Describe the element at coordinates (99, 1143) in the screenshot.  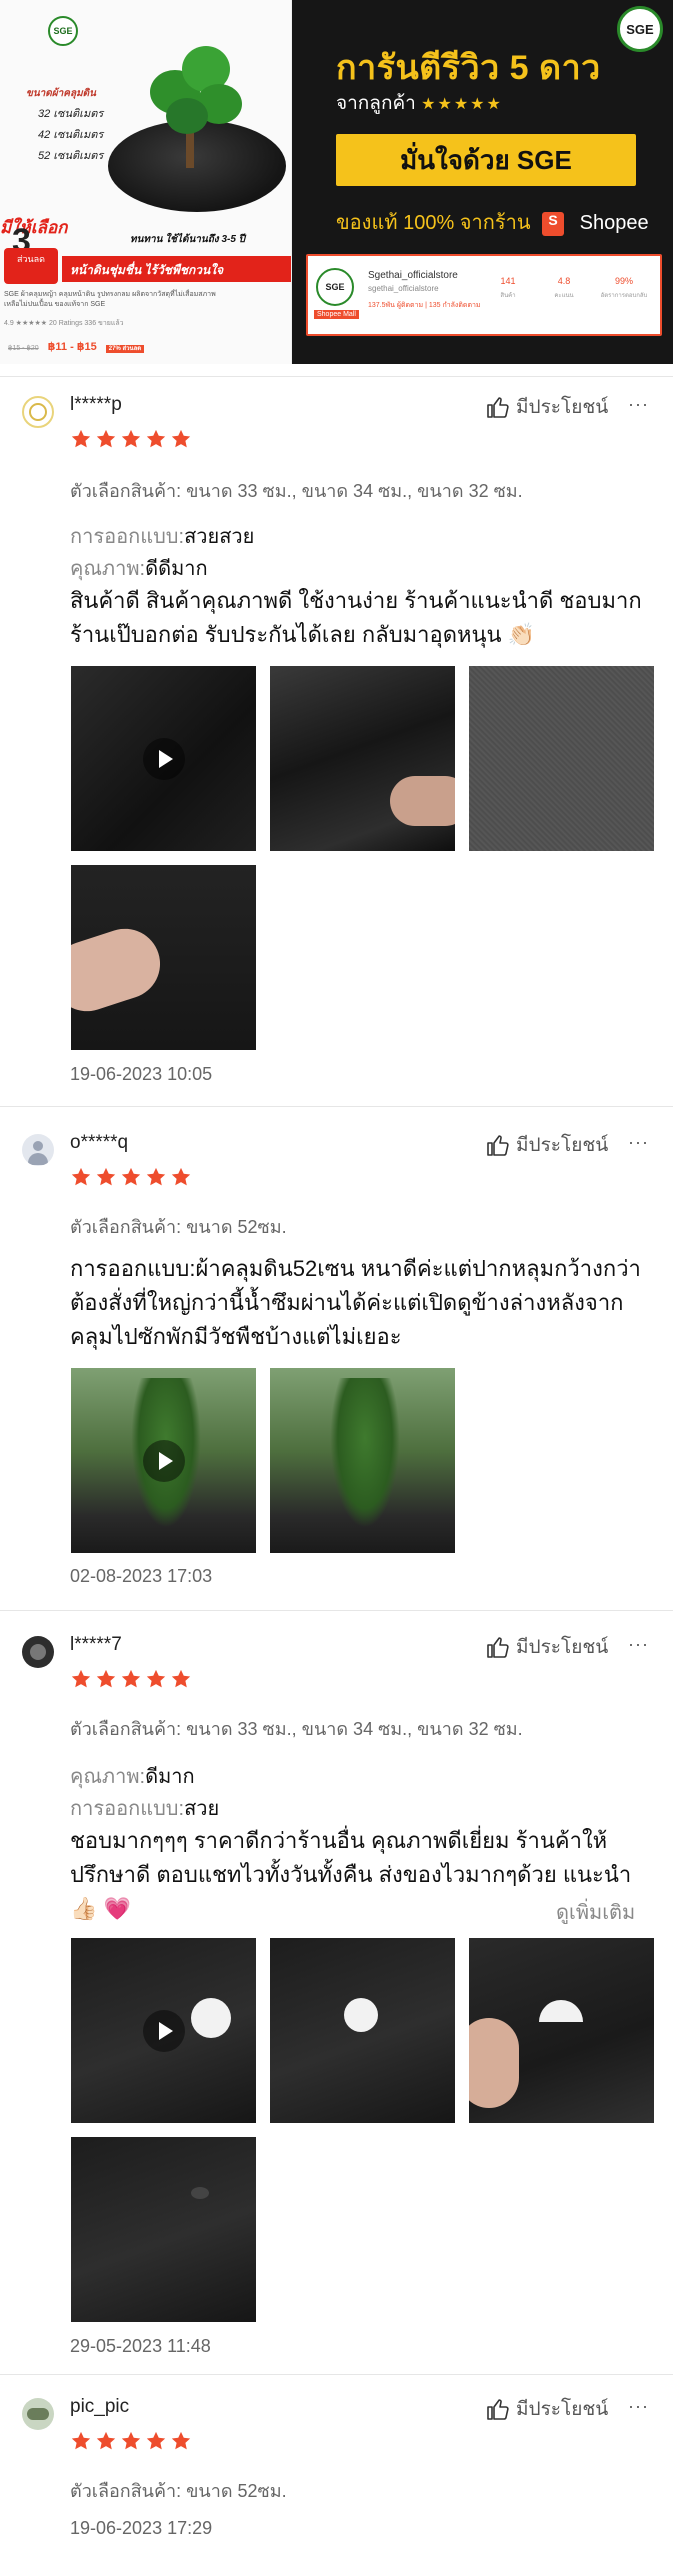
I see `review-username: o*****q` at that location.